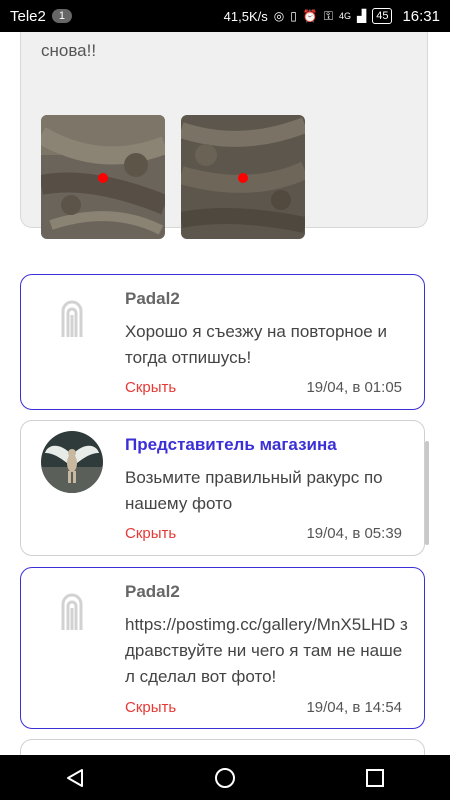 The image size is (450, 800). I want to click on vibrate-icon: ▯, so click(293, 16).